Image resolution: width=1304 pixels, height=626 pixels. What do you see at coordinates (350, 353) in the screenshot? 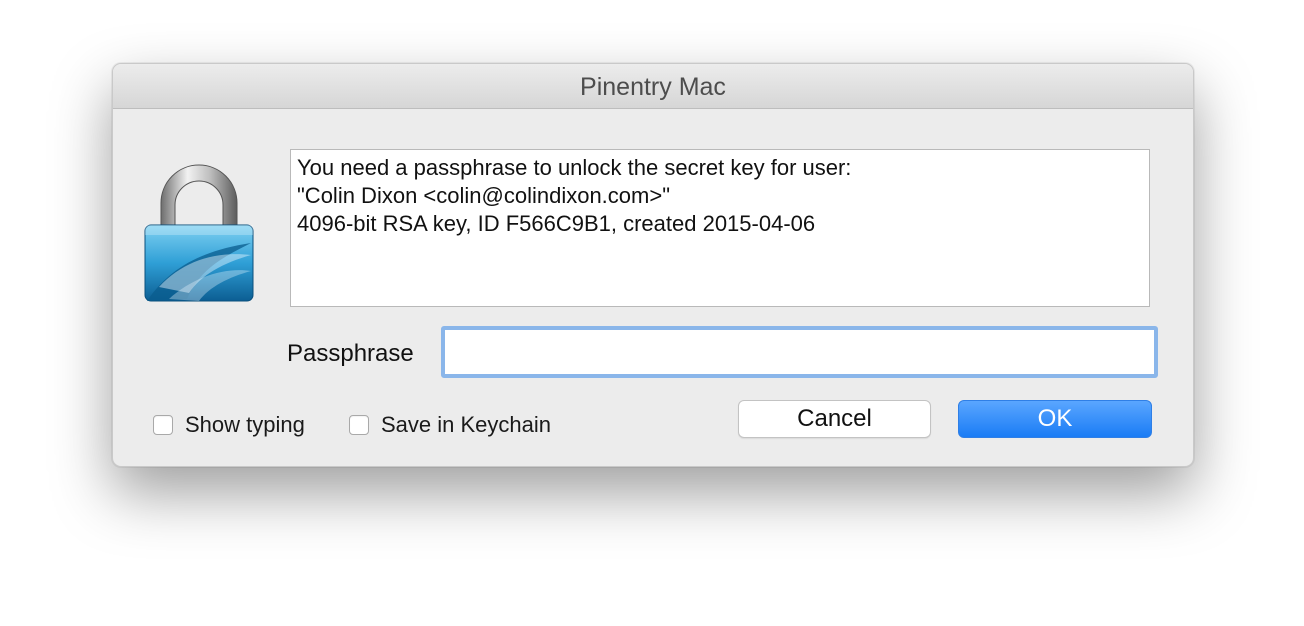
I see `passphrase-label: Passphrase` at bounding box center [350, 353].